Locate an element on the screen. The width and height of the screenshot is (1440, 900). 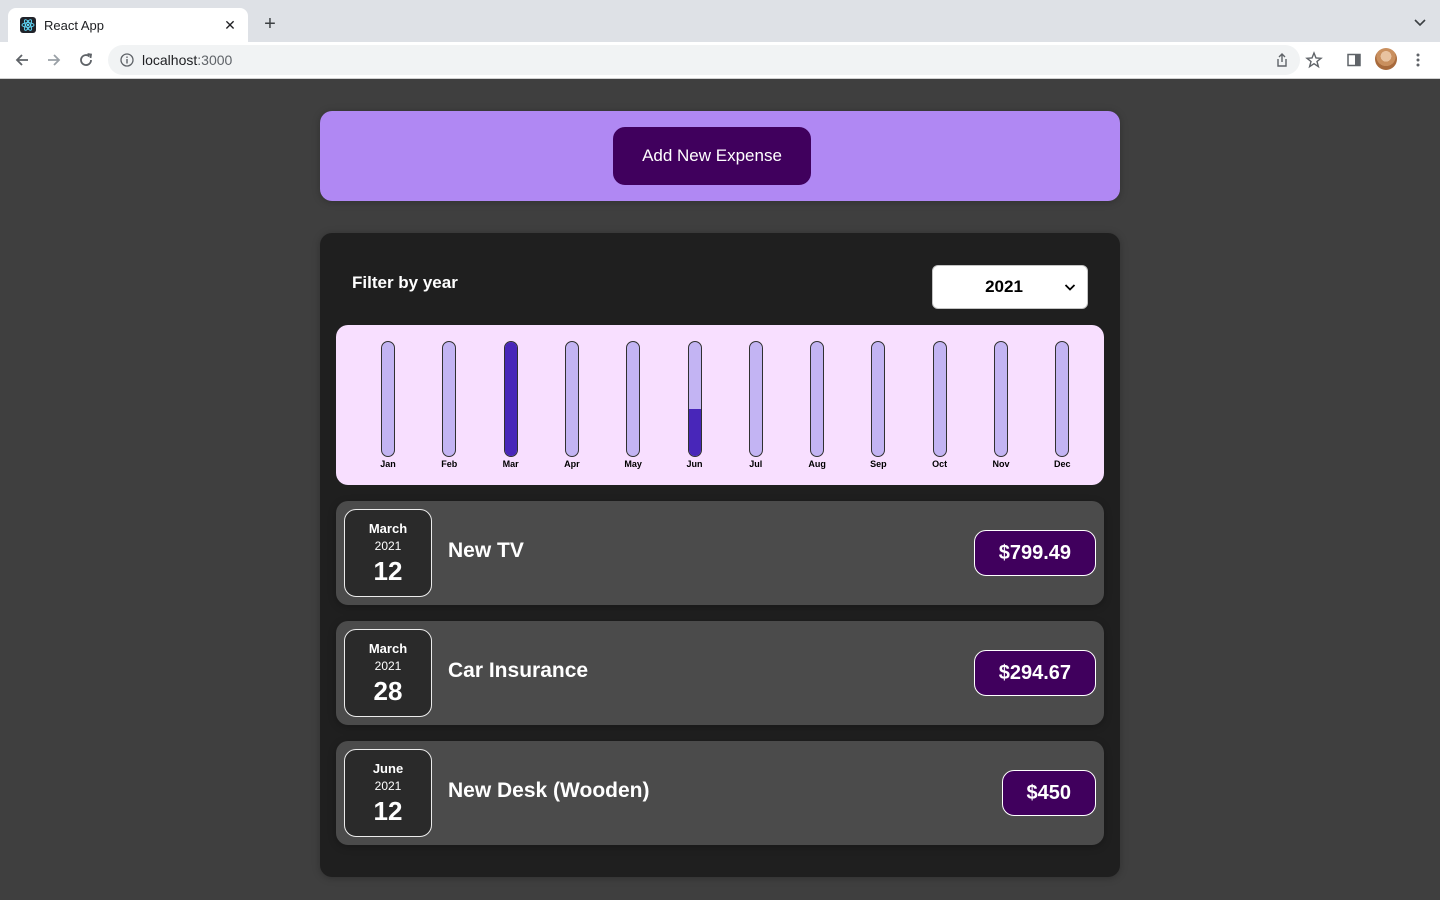
expenses-chart: Jan Feb Mar Apr May Jun Jul Aug Sep Oct Nov Dec is located at coordinates (720, 405).